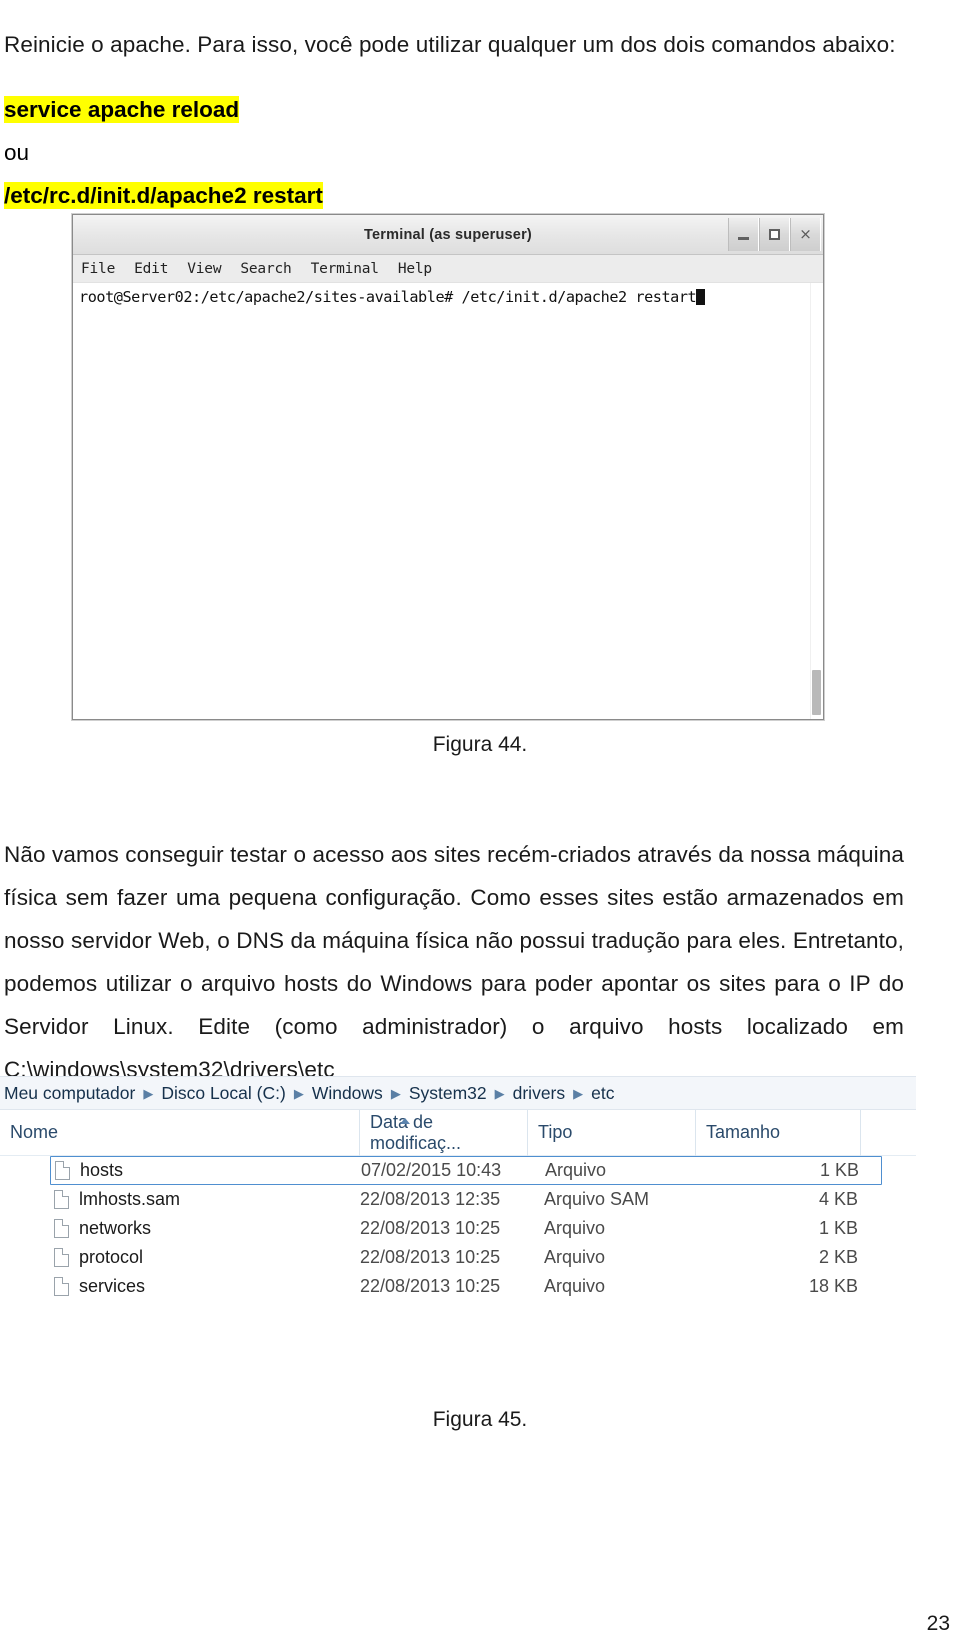 This screenshot has width=960, height=1644. What do you see at coordinates (102, 1170) in the screenshot?
I see `file-name-label: hosts` at bounding box center [102, 1170].